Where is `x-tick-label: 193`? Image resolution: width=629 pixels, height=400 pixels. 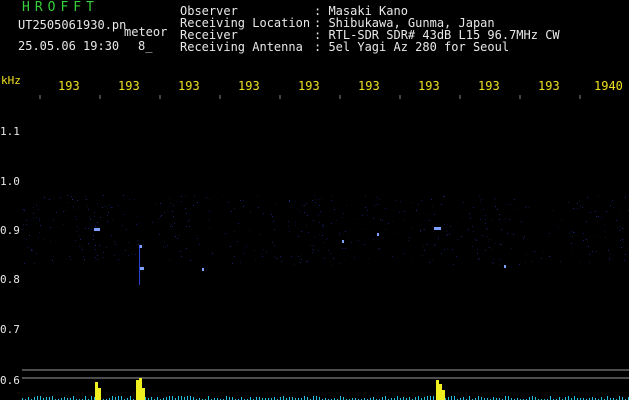 x-tick-label: 193 is located at coordinates (69, 86).